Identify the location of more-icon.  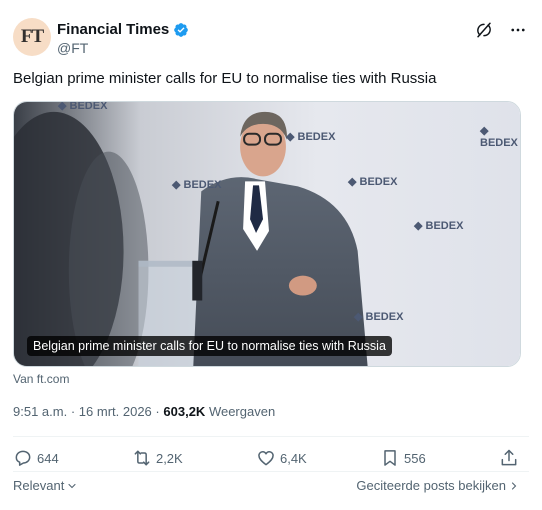
(518, 30).